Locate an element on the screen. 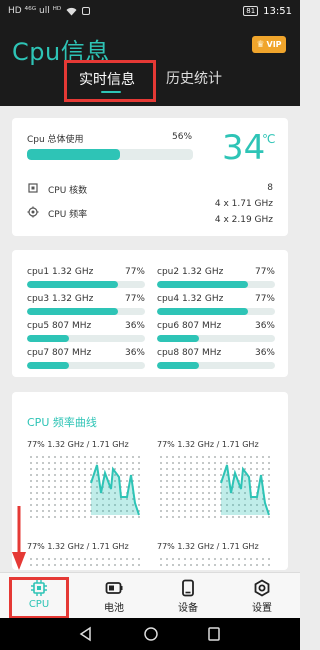 This screenshot has width=320, height=650. core-name: cpu3 1.32 GHz is located at coordinates (60, 299).